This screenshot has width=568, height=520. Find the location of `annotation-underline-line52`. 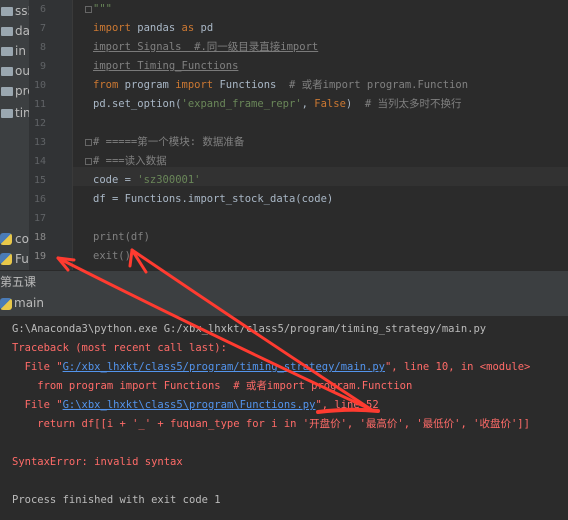

annotation-underline-line52 is located at coordinates (348, 410).